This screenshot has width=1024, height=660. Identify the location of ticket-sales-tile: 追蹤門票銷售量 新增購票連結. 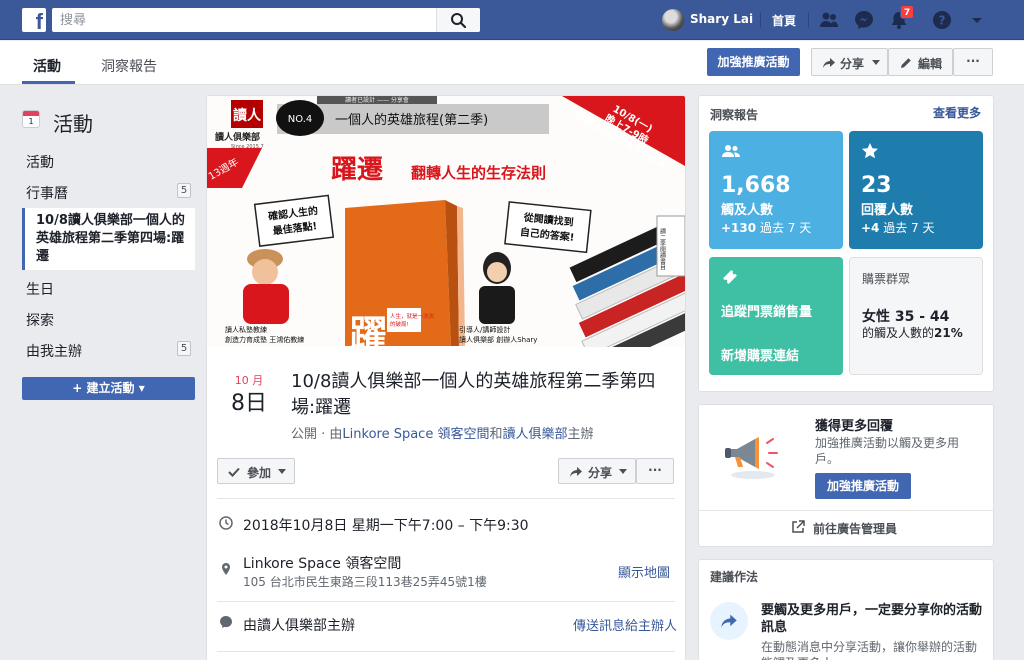
(776, 316).